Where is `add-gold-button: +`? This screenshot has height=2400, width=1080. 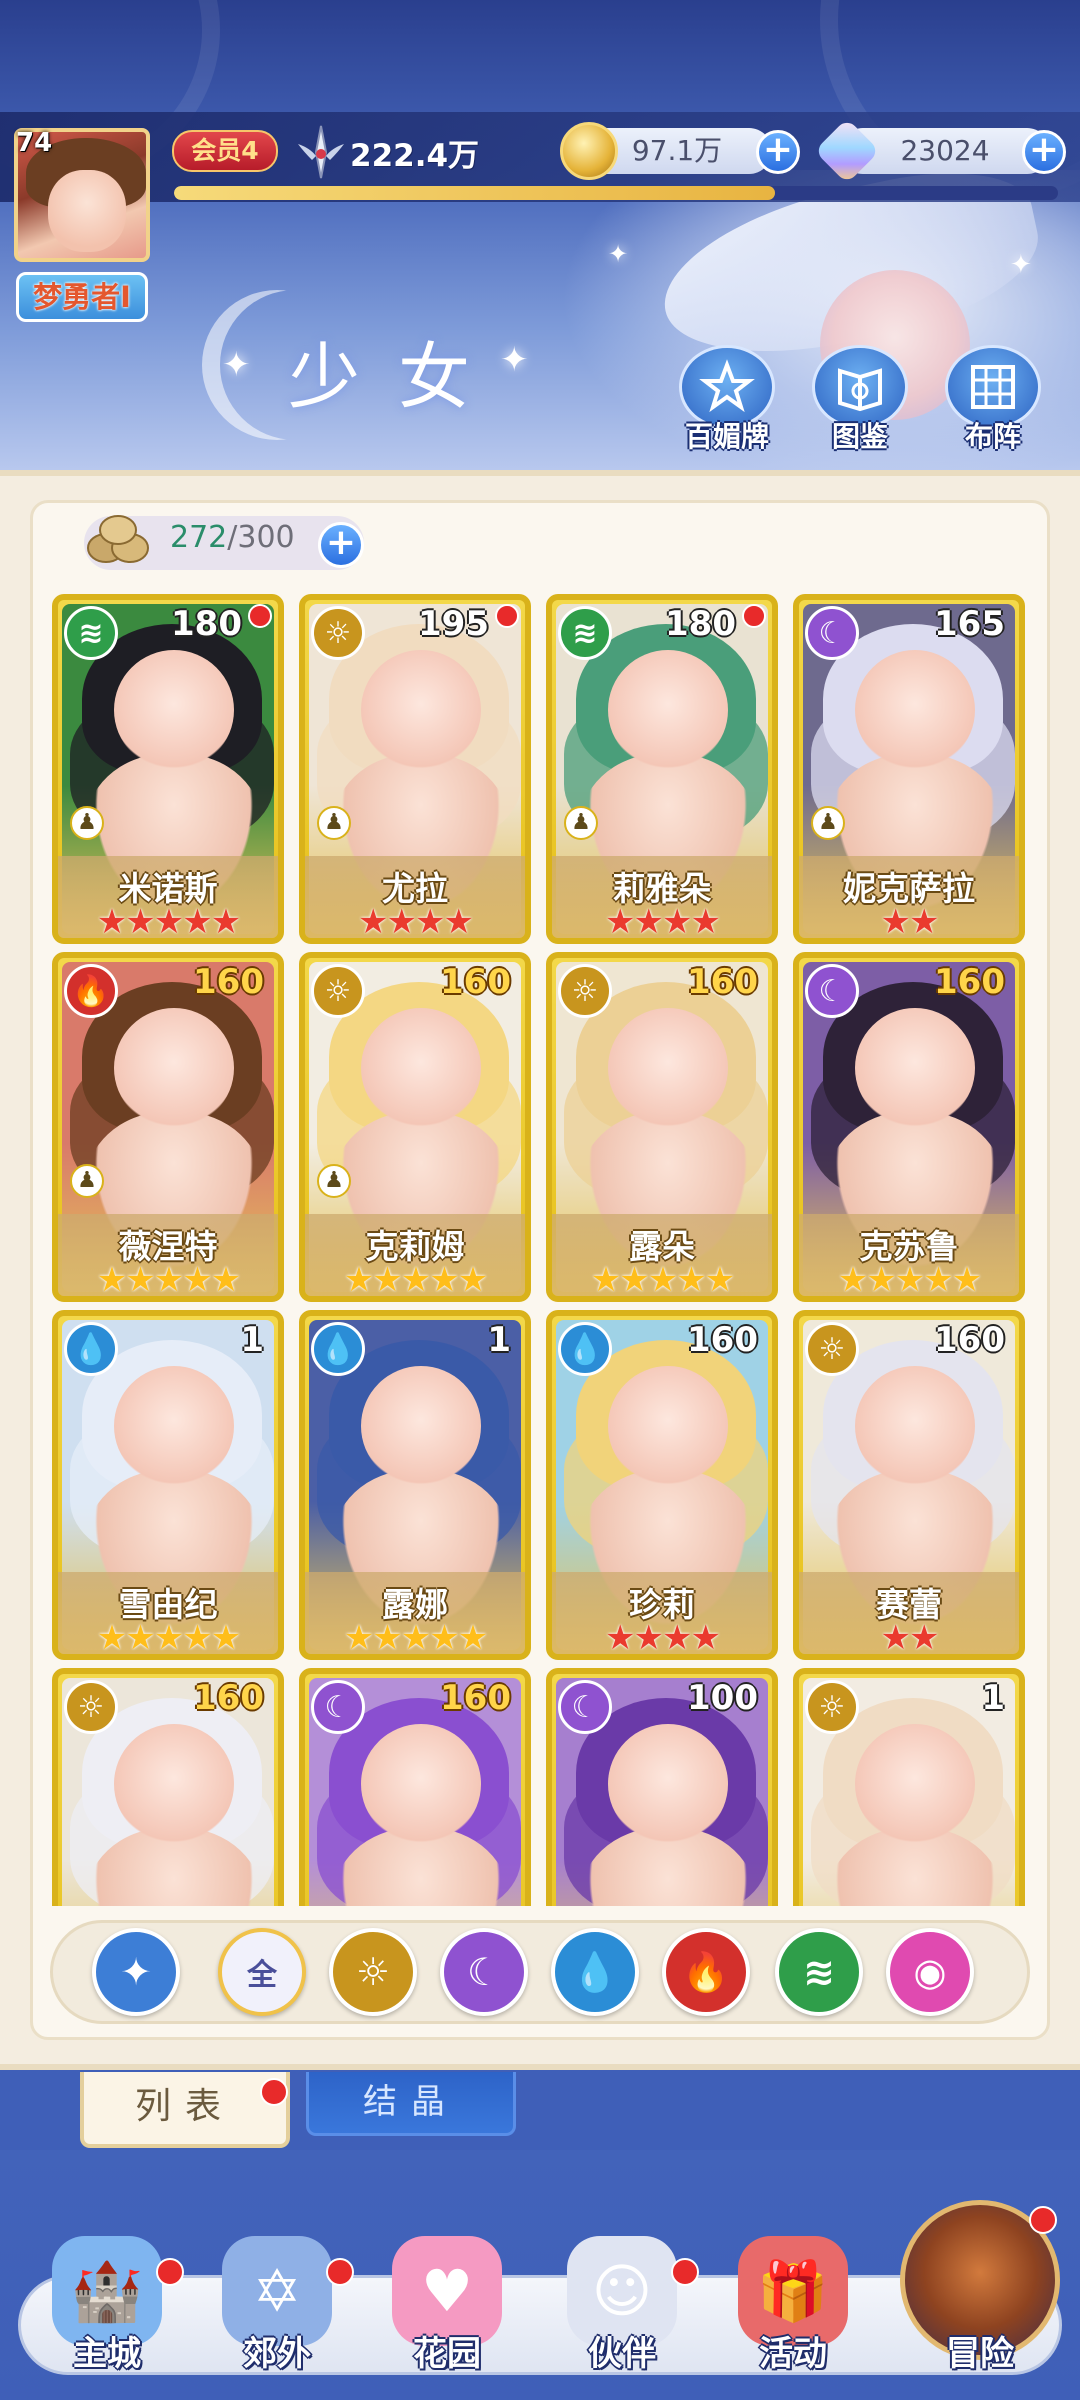 add-gold-button: + is located at coordinates (778, 152).